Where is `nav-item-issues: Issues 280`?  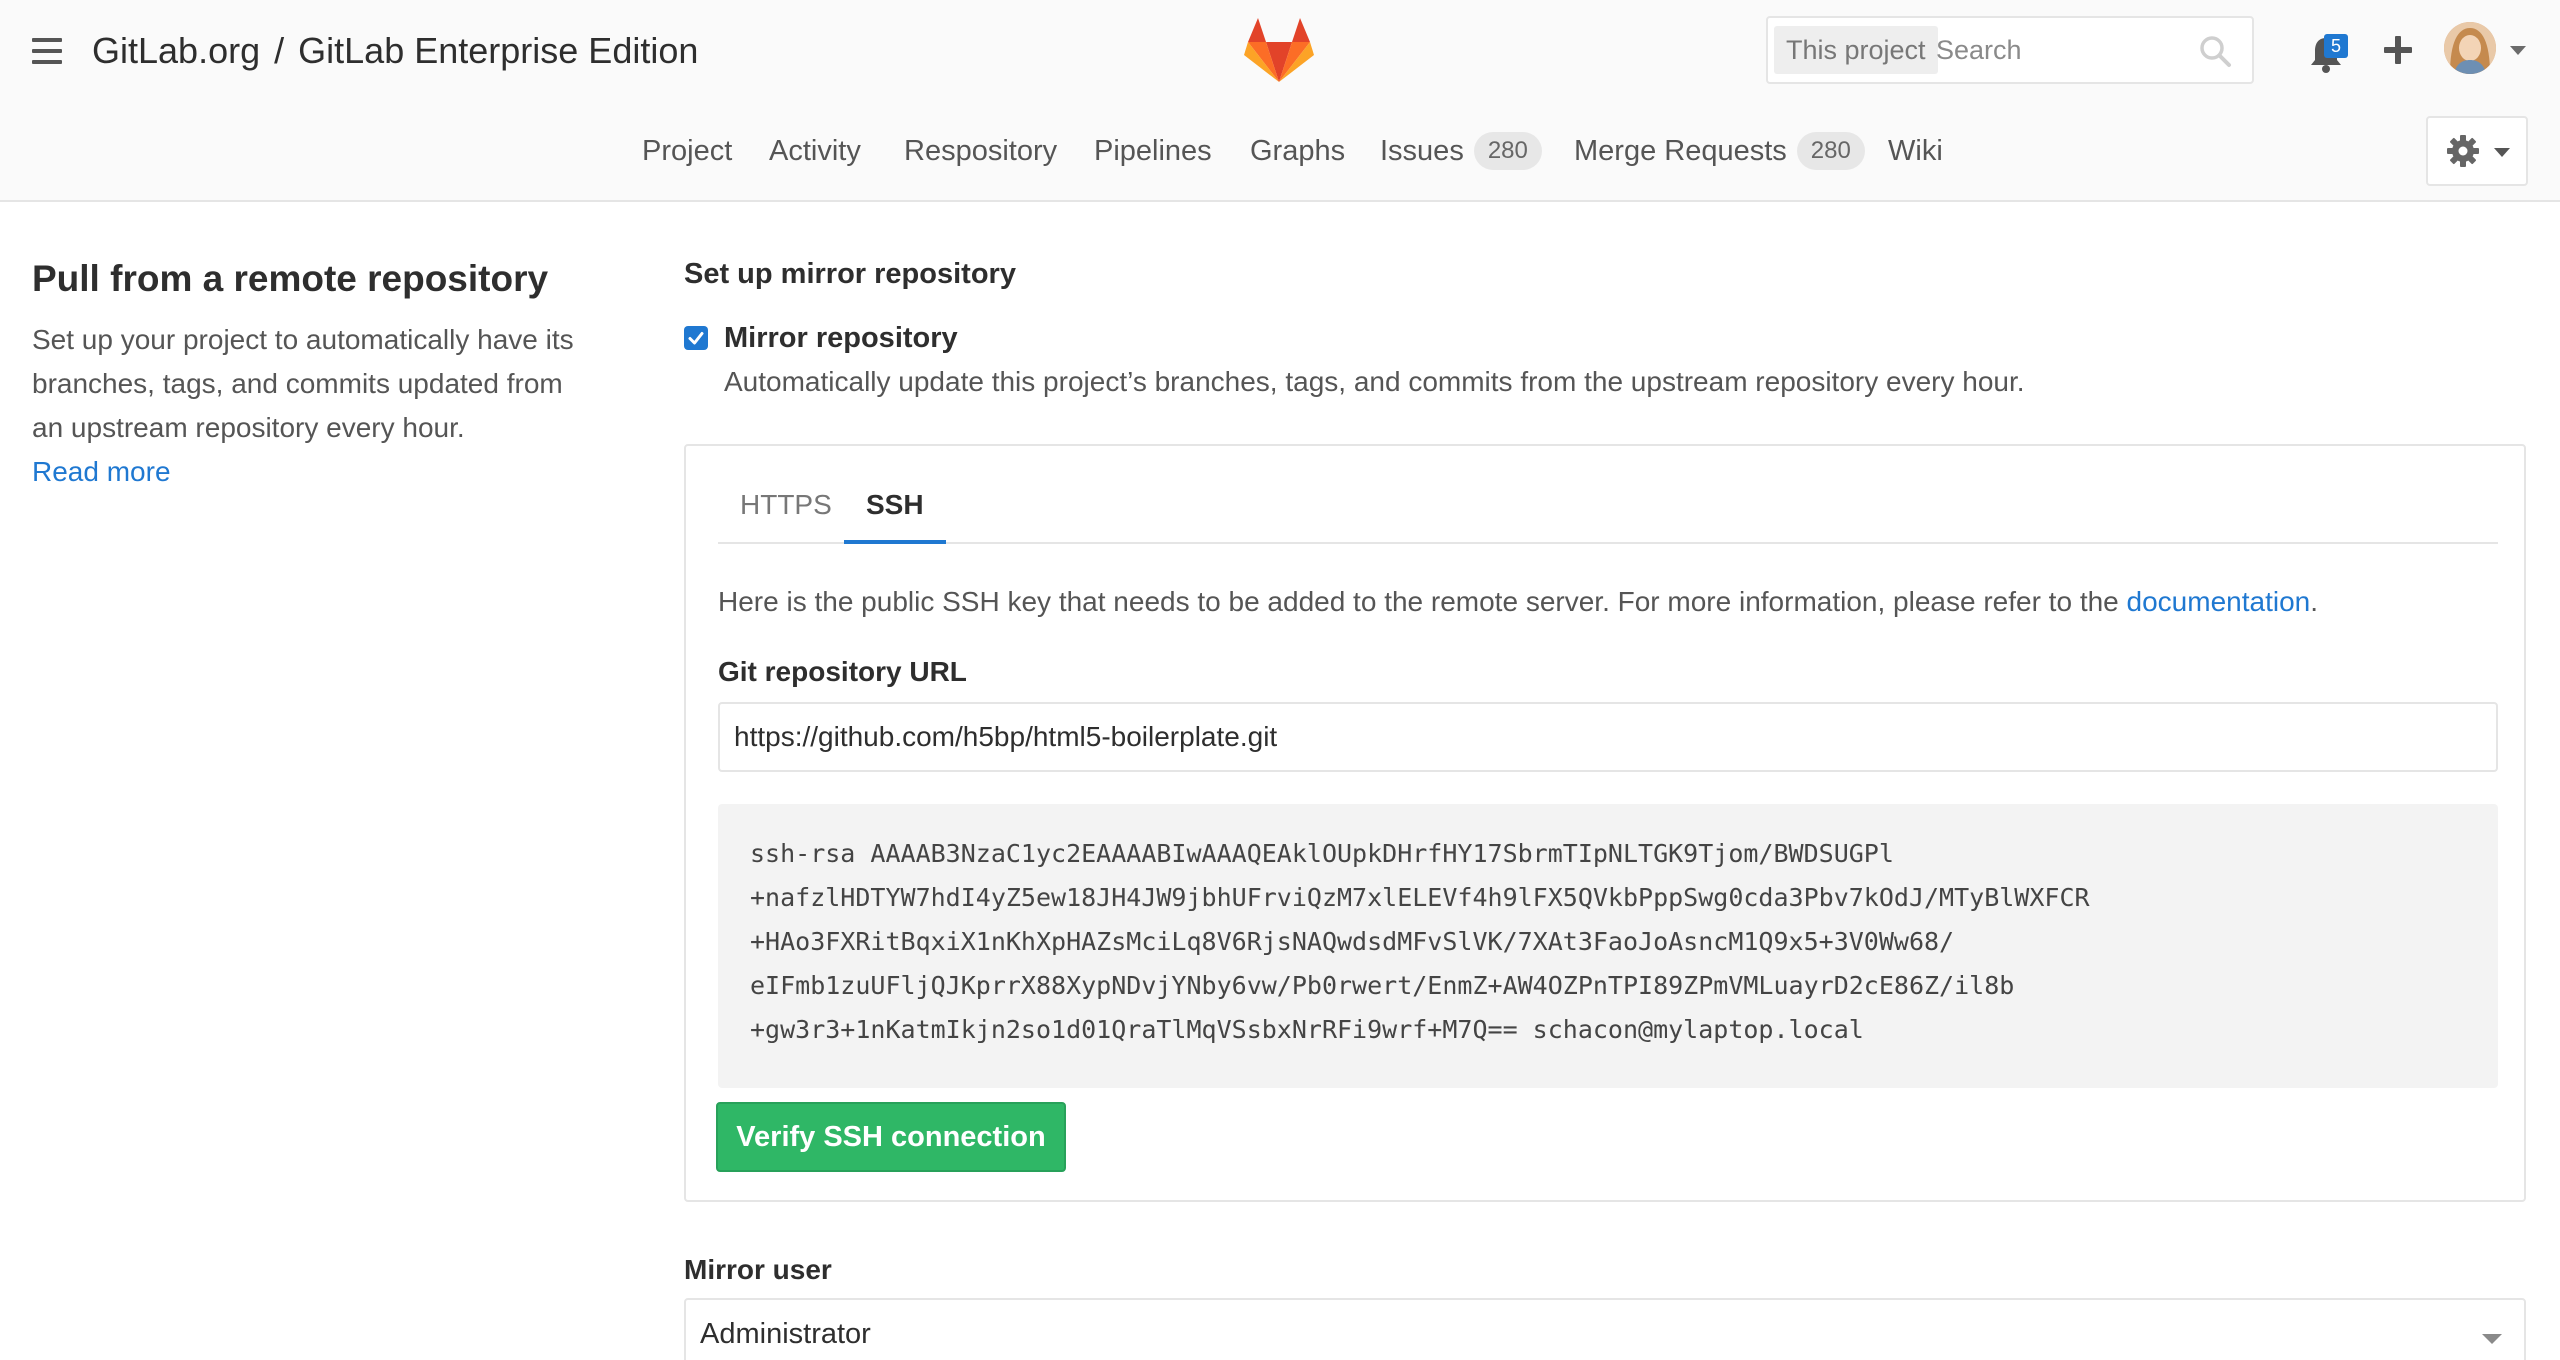 nav-item-issues: Issues 280 is located at coordinates (1461, 151).